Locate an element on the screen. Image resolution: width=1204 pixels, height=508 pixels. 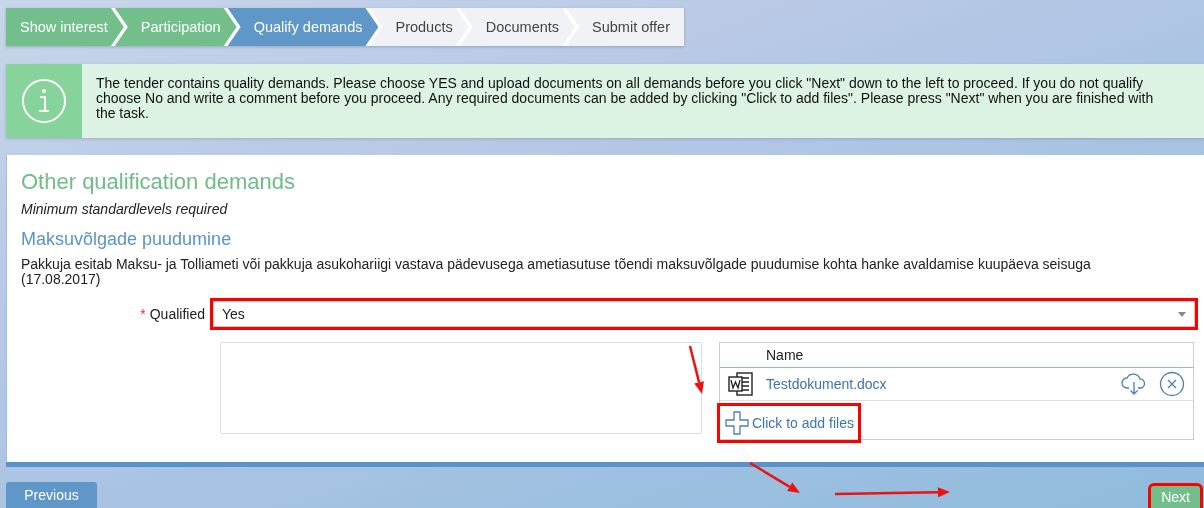
step-tab: Qualify demands is located at coordinates (303, 27).